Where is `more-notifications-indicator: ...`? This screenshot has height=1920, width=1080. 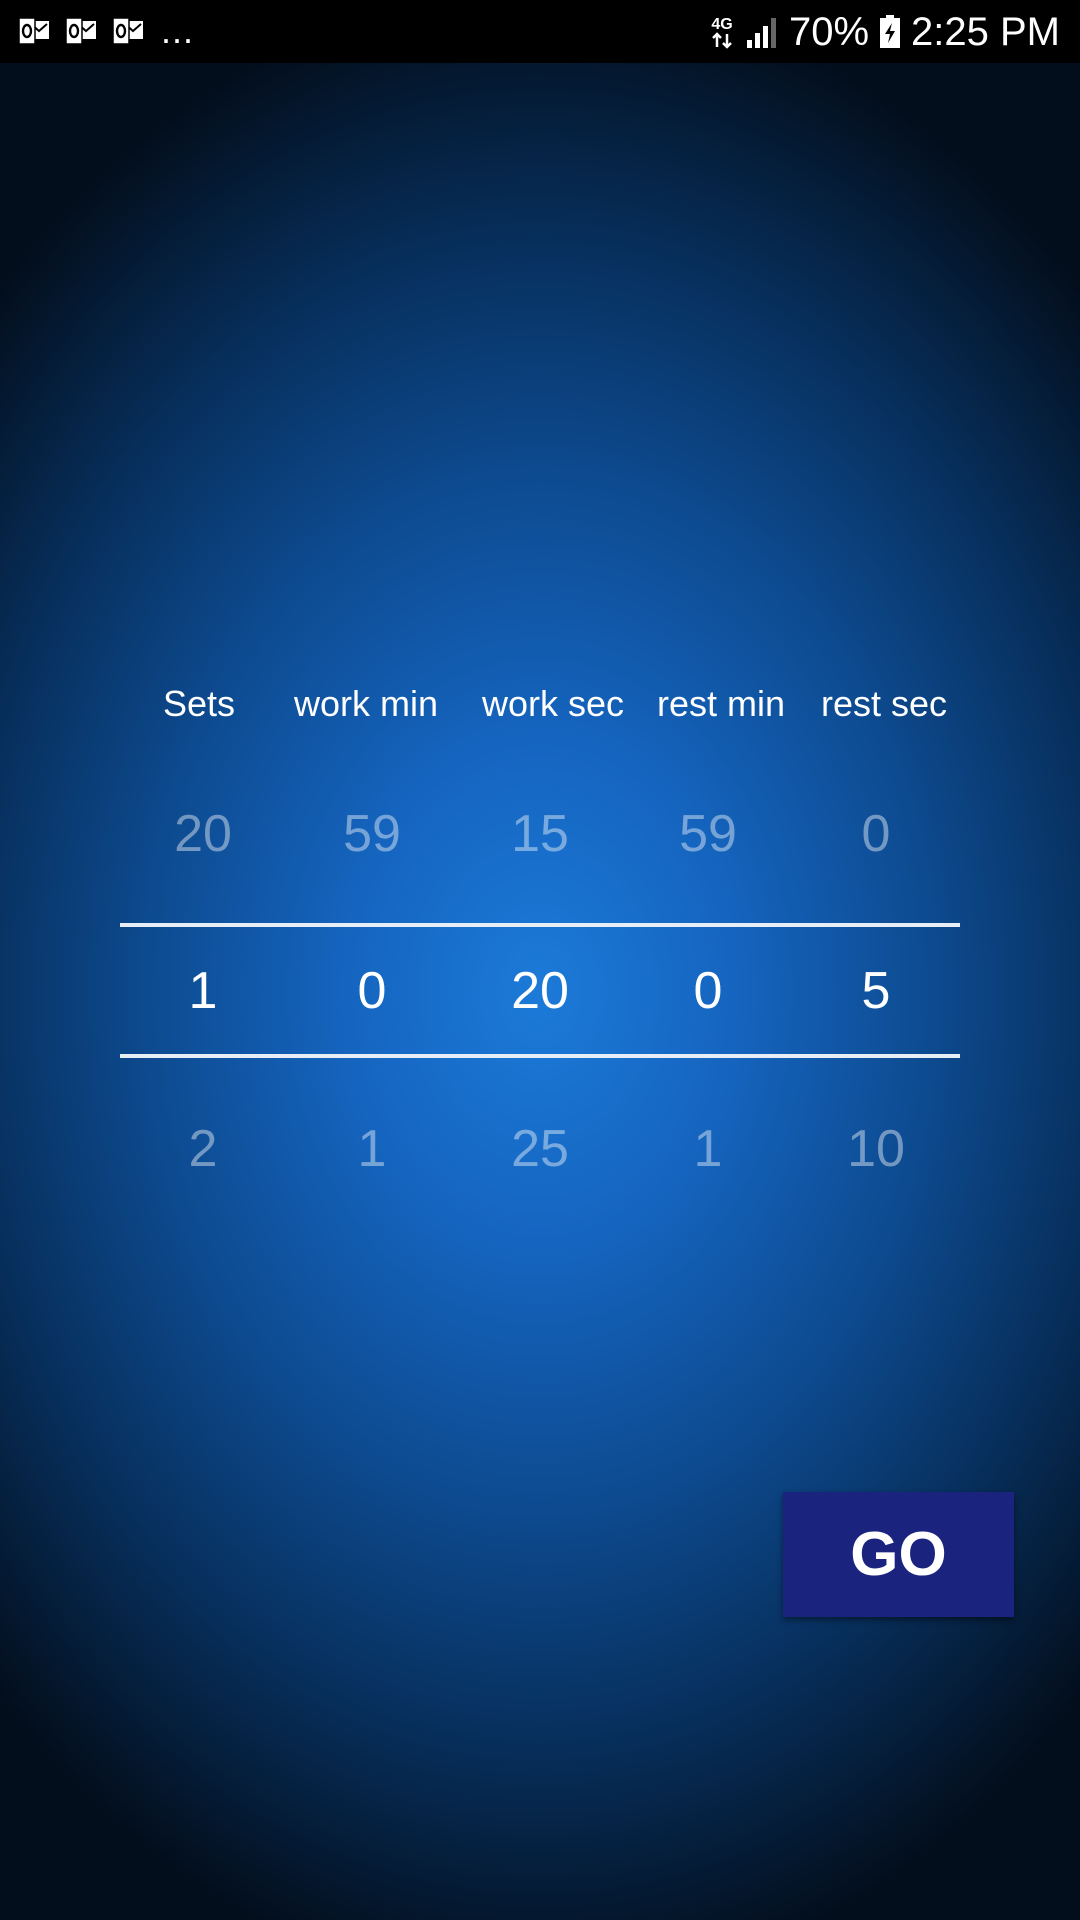
more-notifications-indicator: ... is located at coordinates (178, 30).